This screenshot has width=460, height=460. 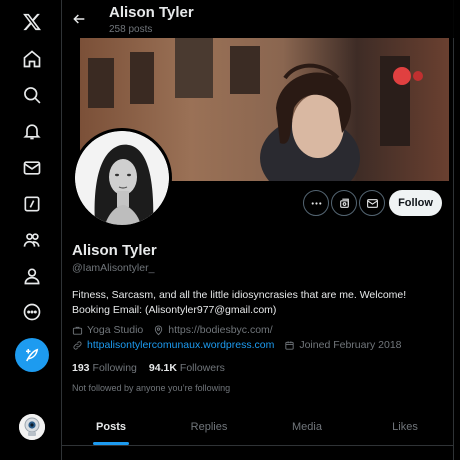 I want to click on link-icon, so click(x=77, y=345).